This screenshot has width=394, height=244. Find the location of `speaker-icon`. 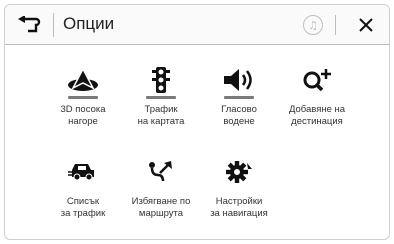

speaker-icon is located at coordinates (238, 80).